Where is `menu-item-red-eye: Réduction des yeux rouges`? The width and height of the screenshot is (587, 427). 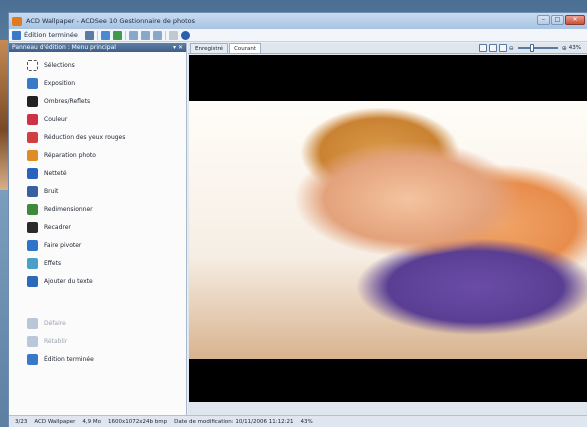
menu-item-red-eye: Réduction des yeux rouges is located at coordinates (98, 137).